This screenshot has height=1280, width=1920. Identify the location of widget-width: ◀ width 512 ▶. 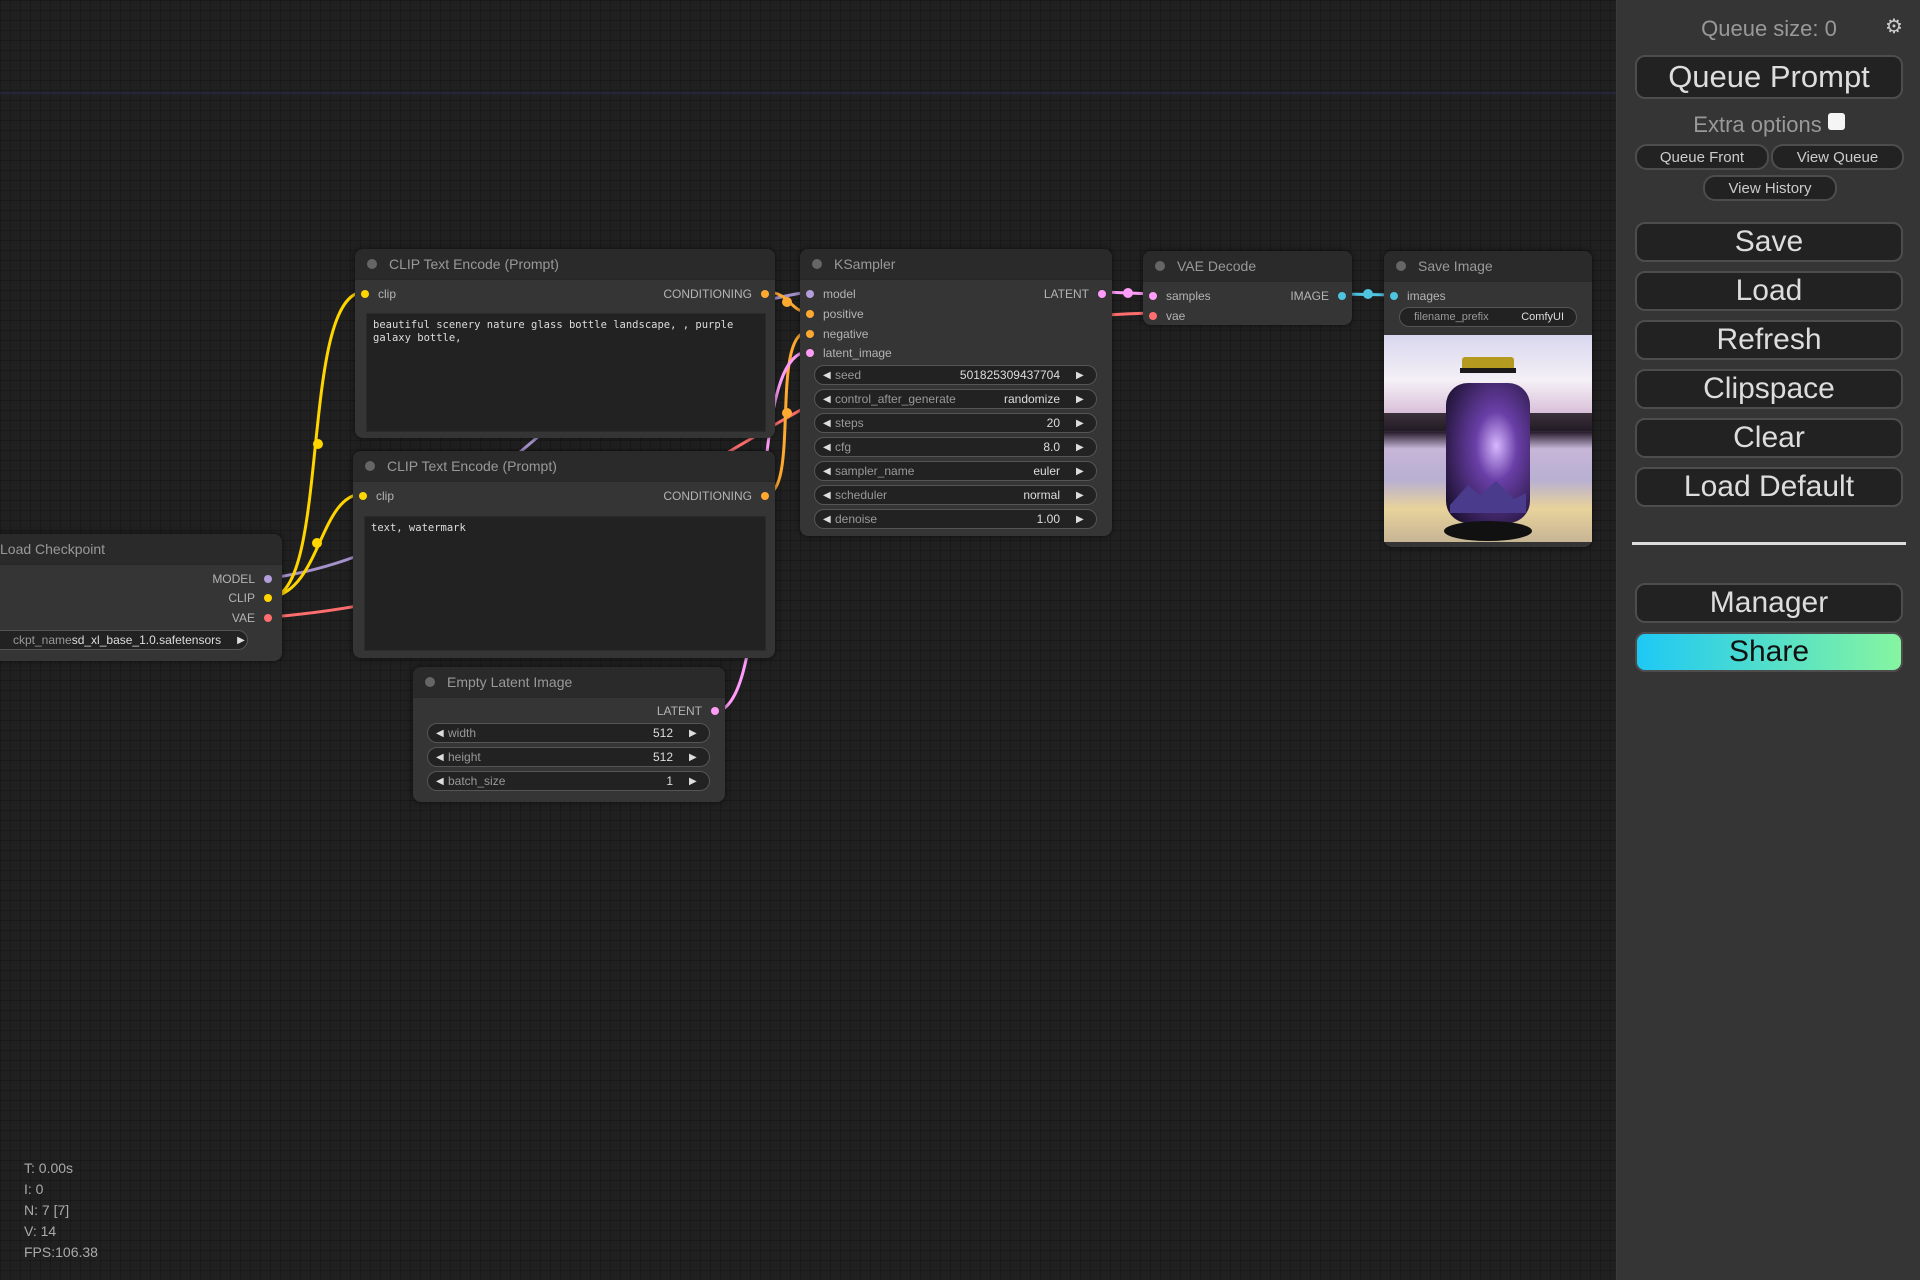
(568, 733).